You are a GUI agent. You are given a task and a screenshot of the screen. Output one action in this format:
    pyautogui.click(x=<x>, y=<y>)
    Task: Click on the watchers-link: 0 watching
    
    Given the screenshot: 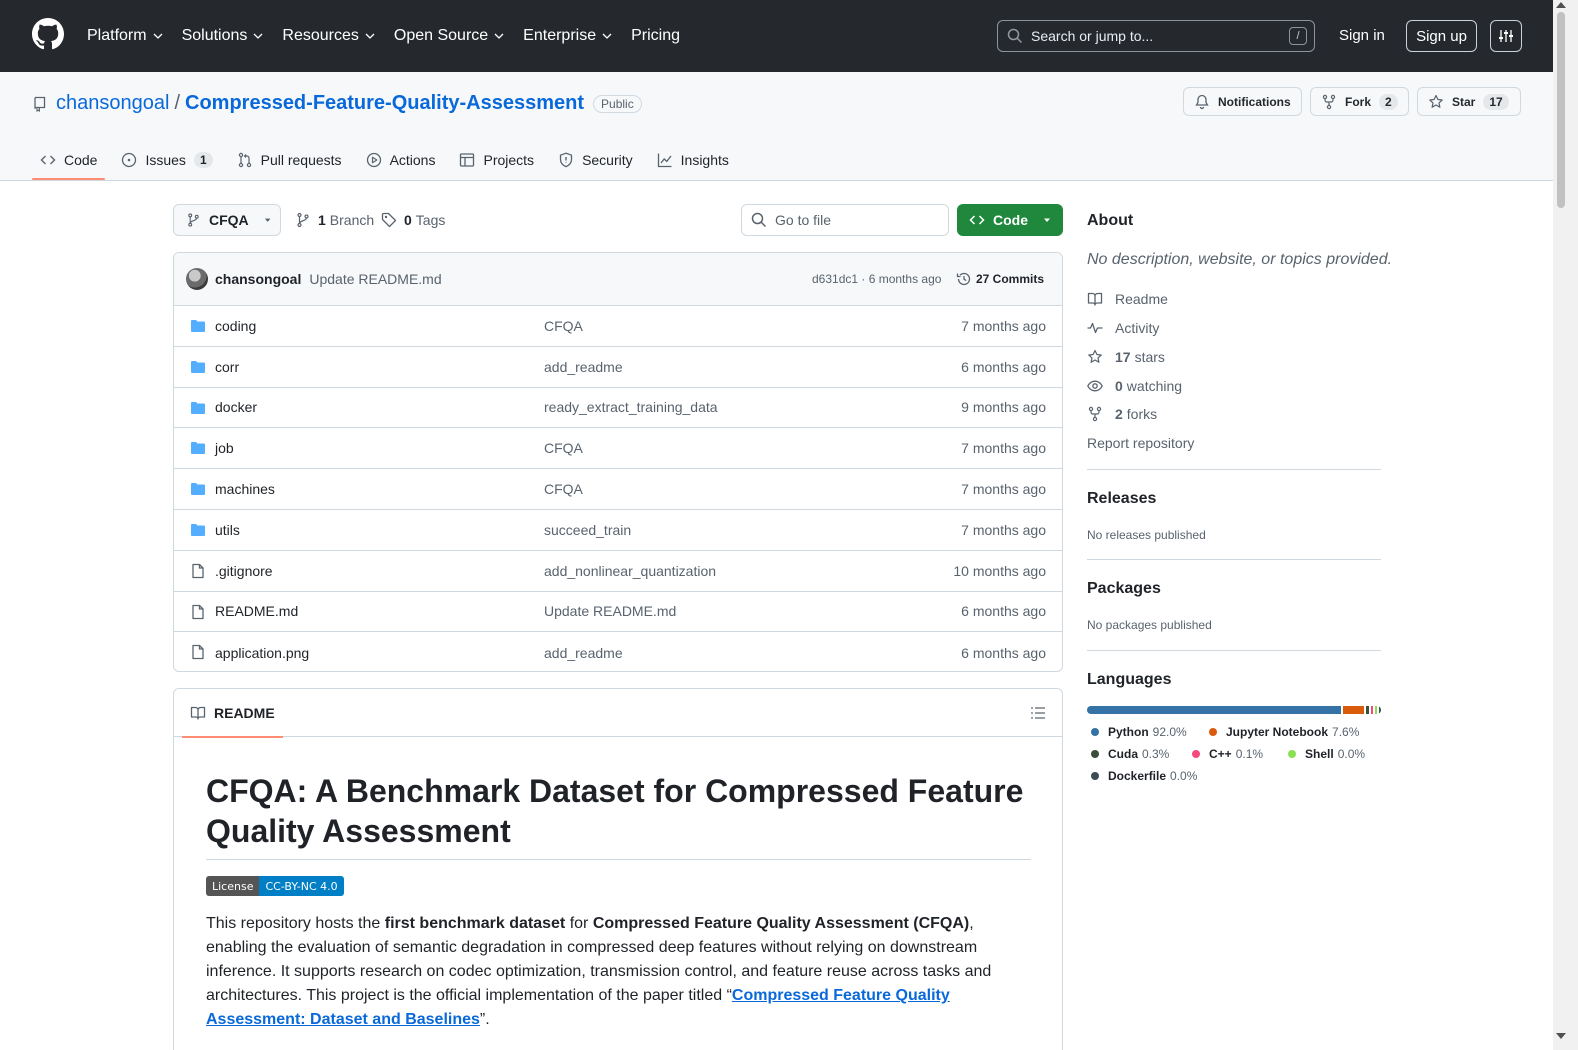 What is the action you would take?
    pyautogui.click(x=1134, y=386)
    